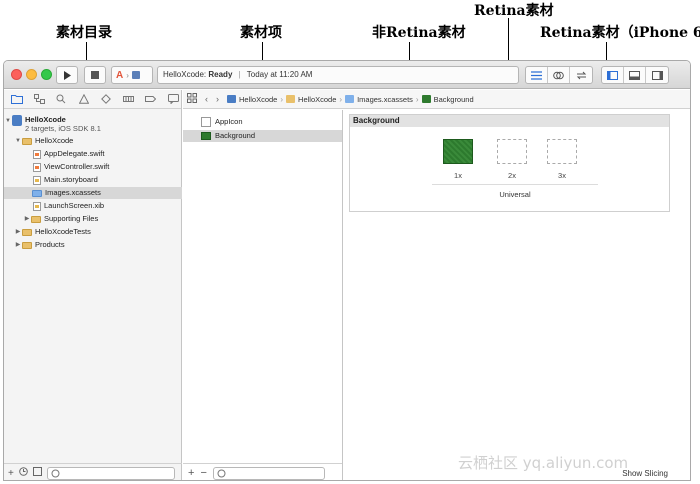  Describe the element at coordinates (55, 473) in the screenshot. I see `filter-icon` at that location.